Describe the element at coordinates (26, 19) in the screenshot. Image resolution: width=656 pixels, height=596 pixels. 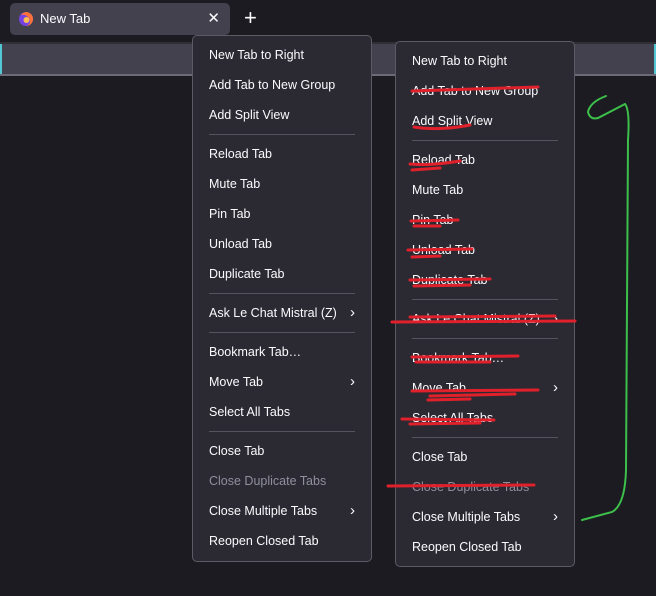
I see `firefox-icon` at that location.